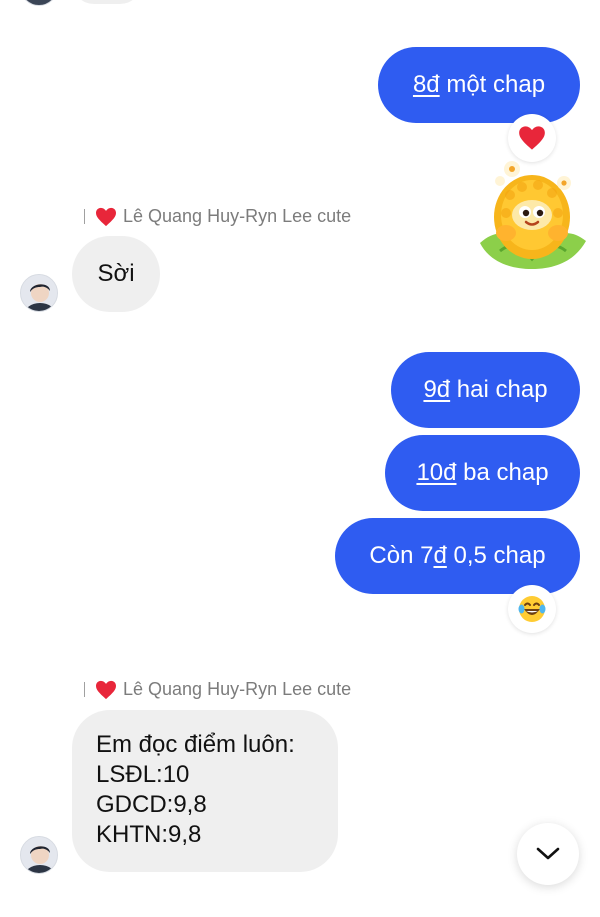  What do you see at coordinates (143, 774) in the screenshot?
I see `message-line: LSĐL:10` at bounding box center [143, 774].